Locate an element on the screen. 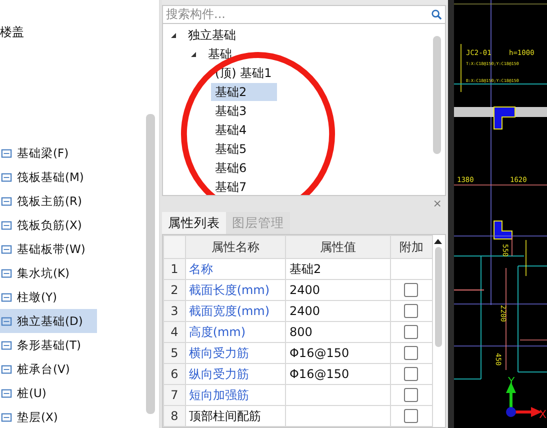 This screenshot has width=547, height=428. category-label: 楼盖 is located at coordinates (12, 32).